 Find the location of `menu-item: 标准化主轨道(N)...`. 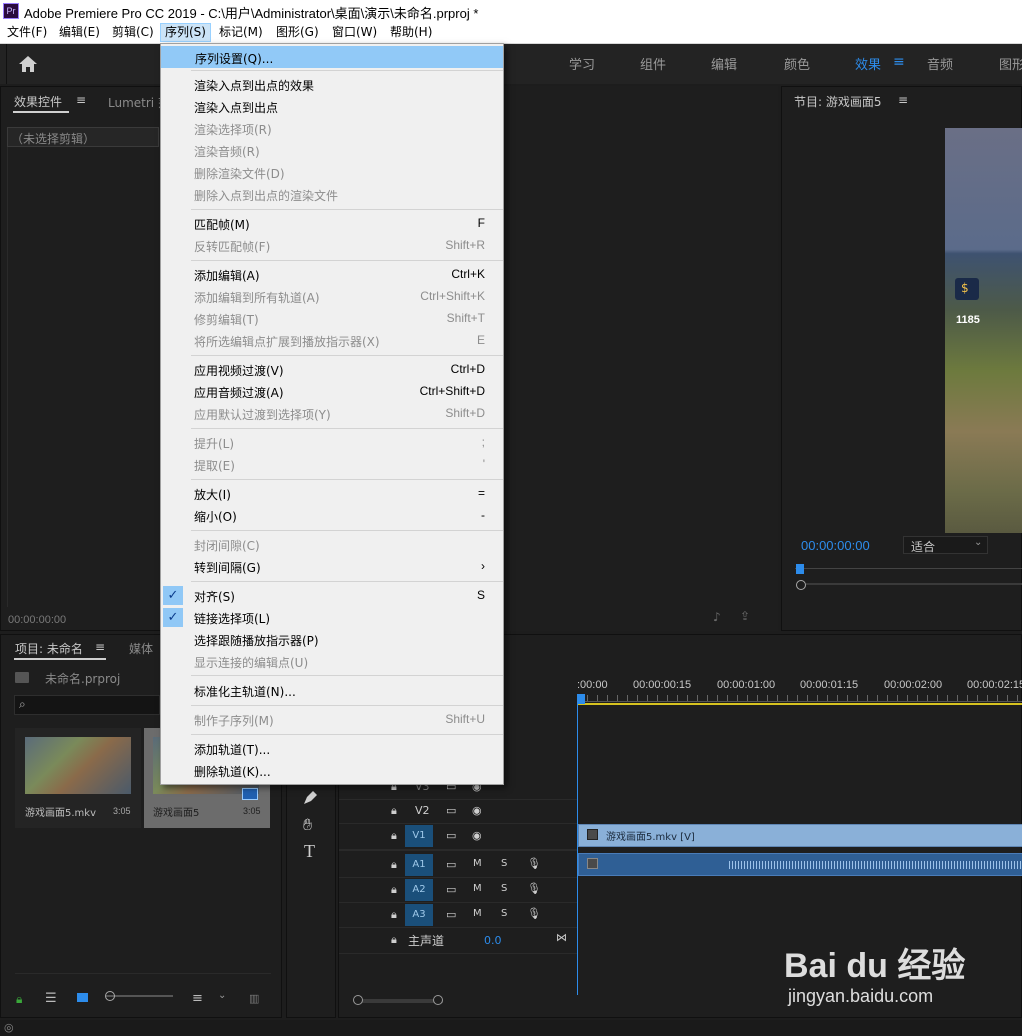

menu-item: 标准化主轨道(N)... is located at coordinates (332, 691).